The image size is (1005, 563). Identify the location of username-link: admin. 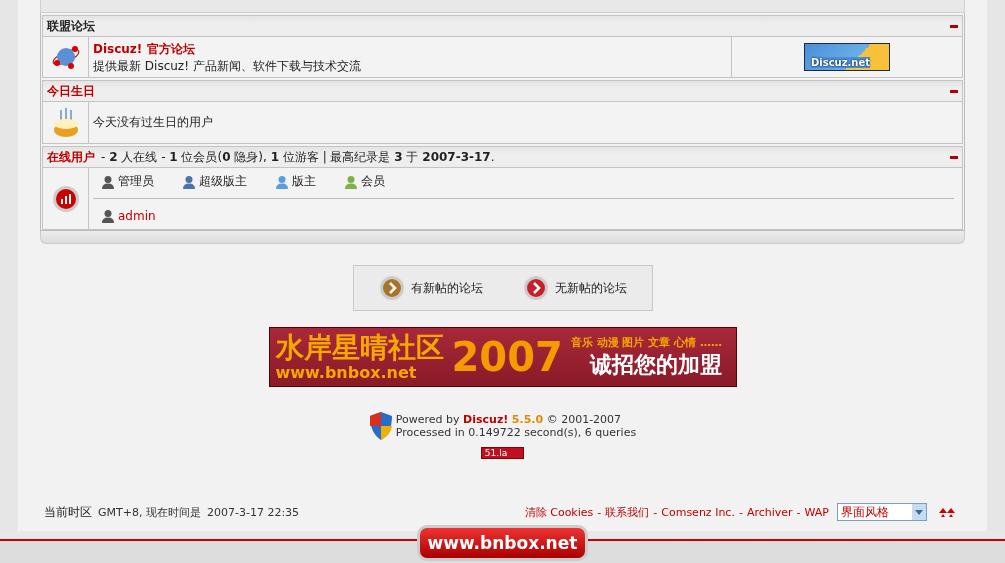
(137, 216).